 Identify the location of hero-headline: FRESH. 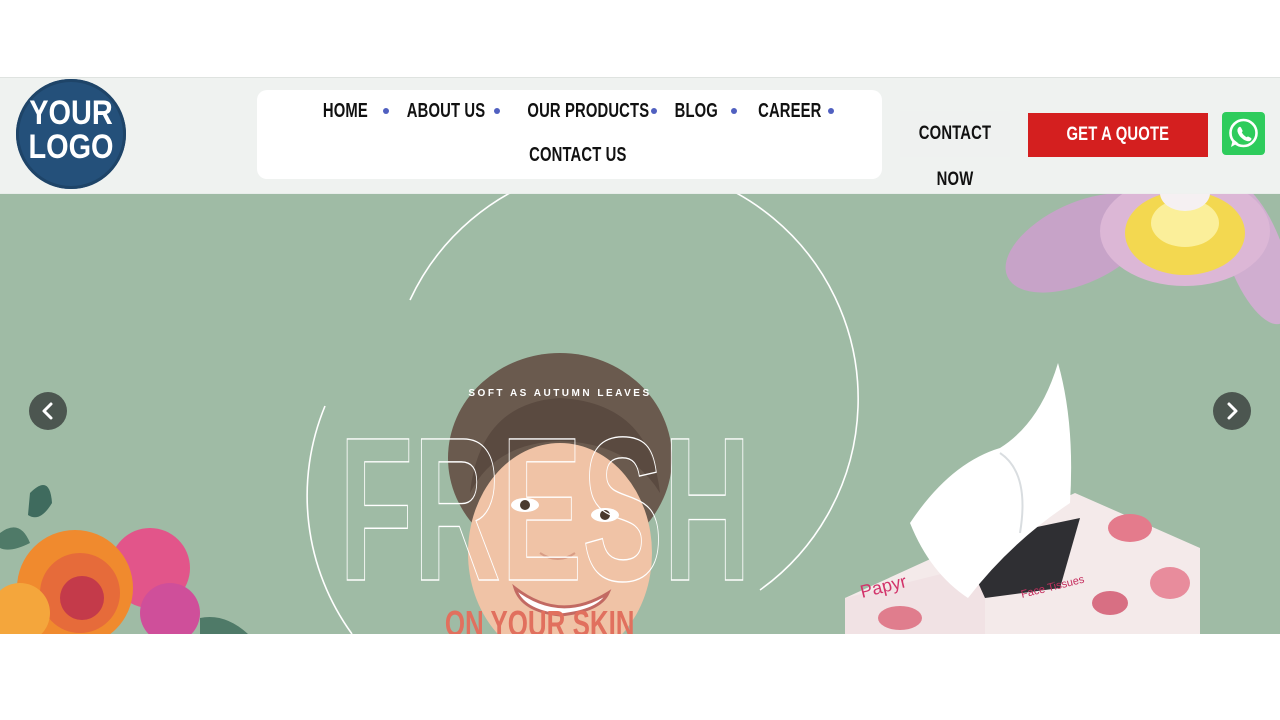
(544, 497).